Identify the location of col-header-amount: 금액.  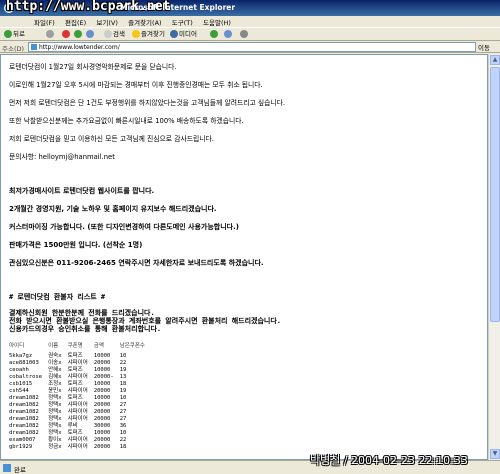
(98, 346).